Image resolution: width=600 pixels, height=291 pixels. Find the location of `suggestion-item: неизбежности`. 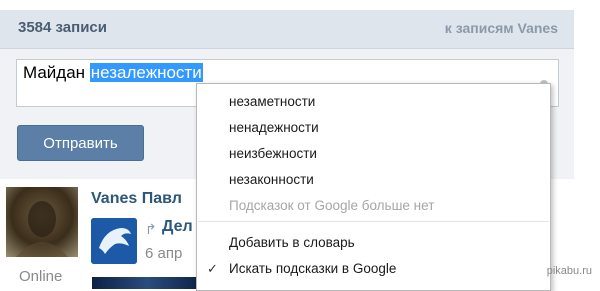

suggestion-item: неизбежности is located at coordinates (273, 153).